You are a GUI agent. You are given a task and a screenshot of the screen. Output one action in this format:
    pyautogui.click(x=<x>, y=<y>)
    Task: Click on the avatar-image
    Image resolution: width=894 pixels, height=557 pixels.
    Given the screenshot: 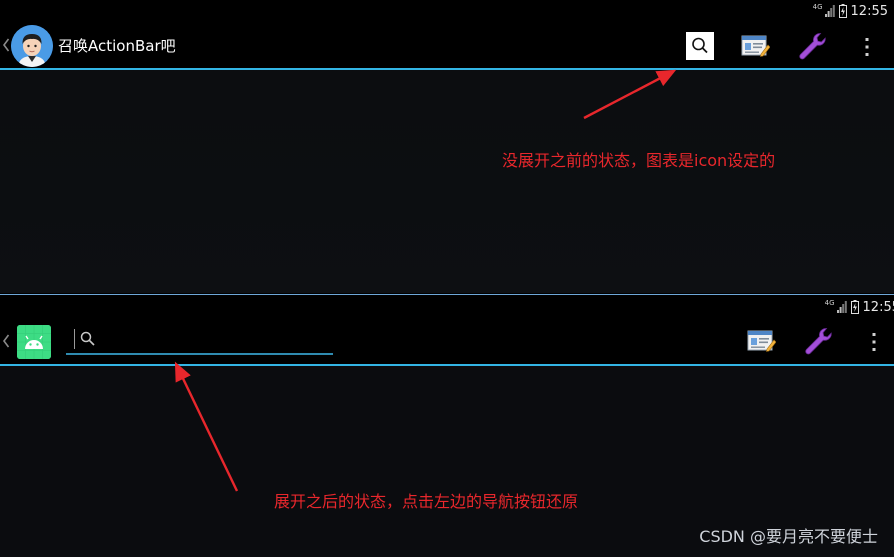 What is the action you would take?
    pyautogui.click(x=32, y=46)
    